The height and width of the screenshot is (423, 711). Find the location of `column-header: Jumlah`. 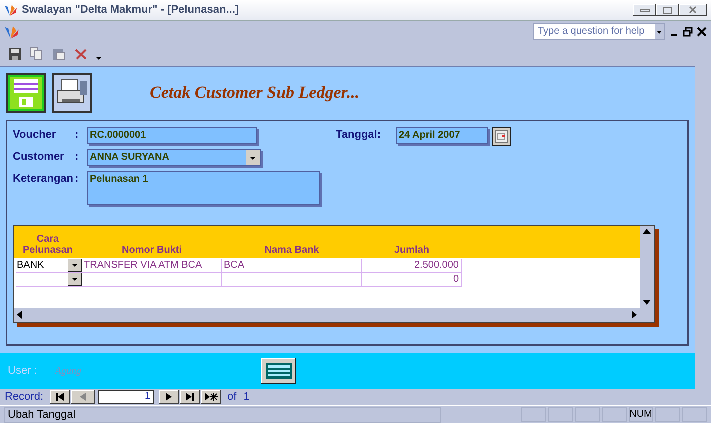

column-header: Jumlah is located at coordinates (411, 250).